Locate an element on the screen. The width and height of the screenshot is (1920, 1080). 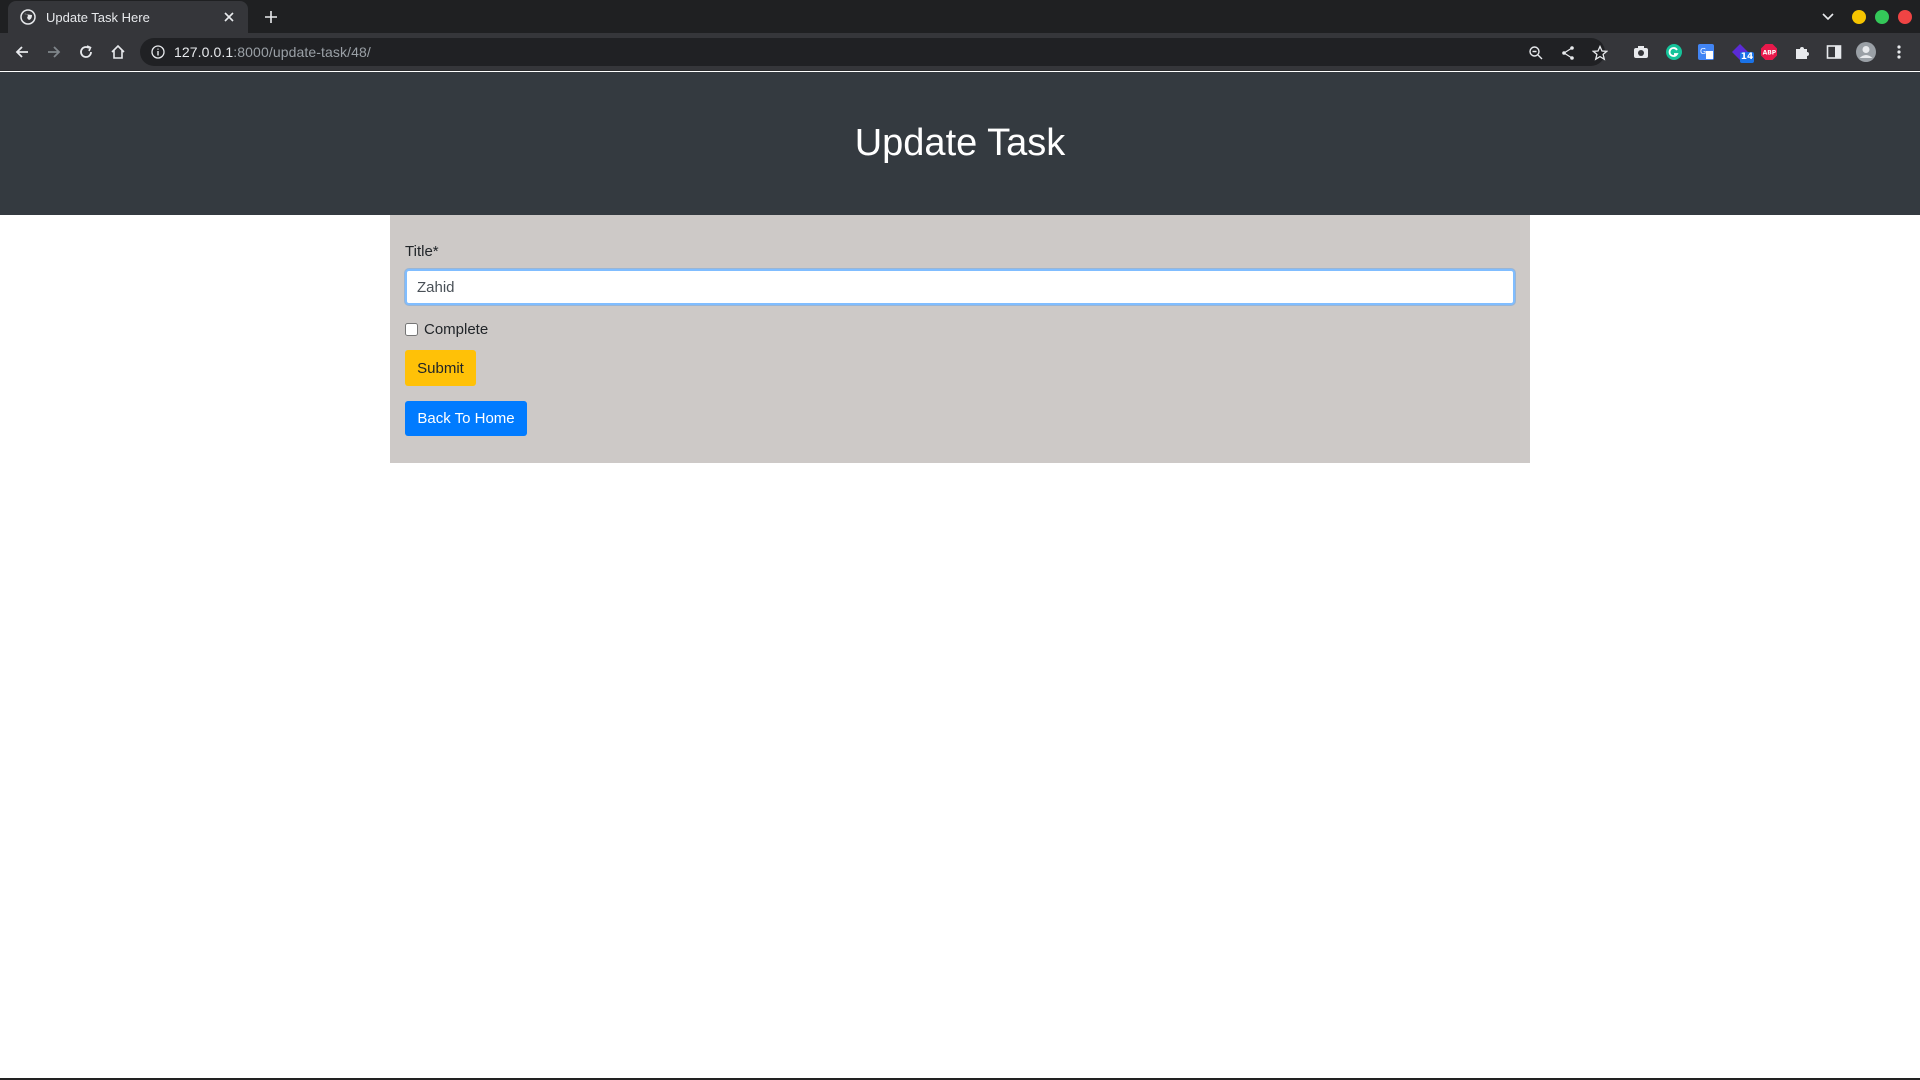
back-to-home-button: Back To Home is located at coordinates (466, 418).